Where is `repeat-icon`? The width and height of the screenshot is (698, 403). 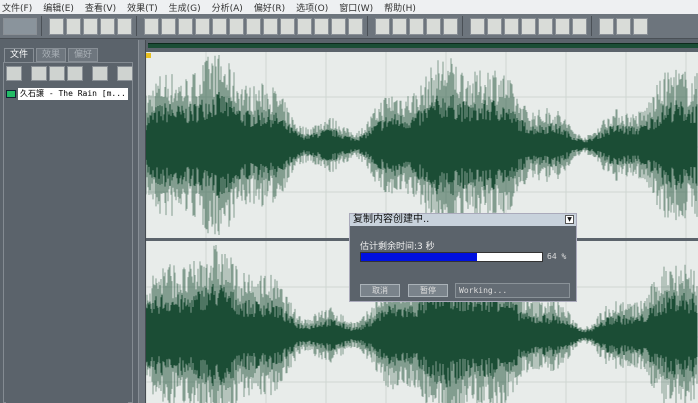
repeat-icon is located at coordinates (185, 26).